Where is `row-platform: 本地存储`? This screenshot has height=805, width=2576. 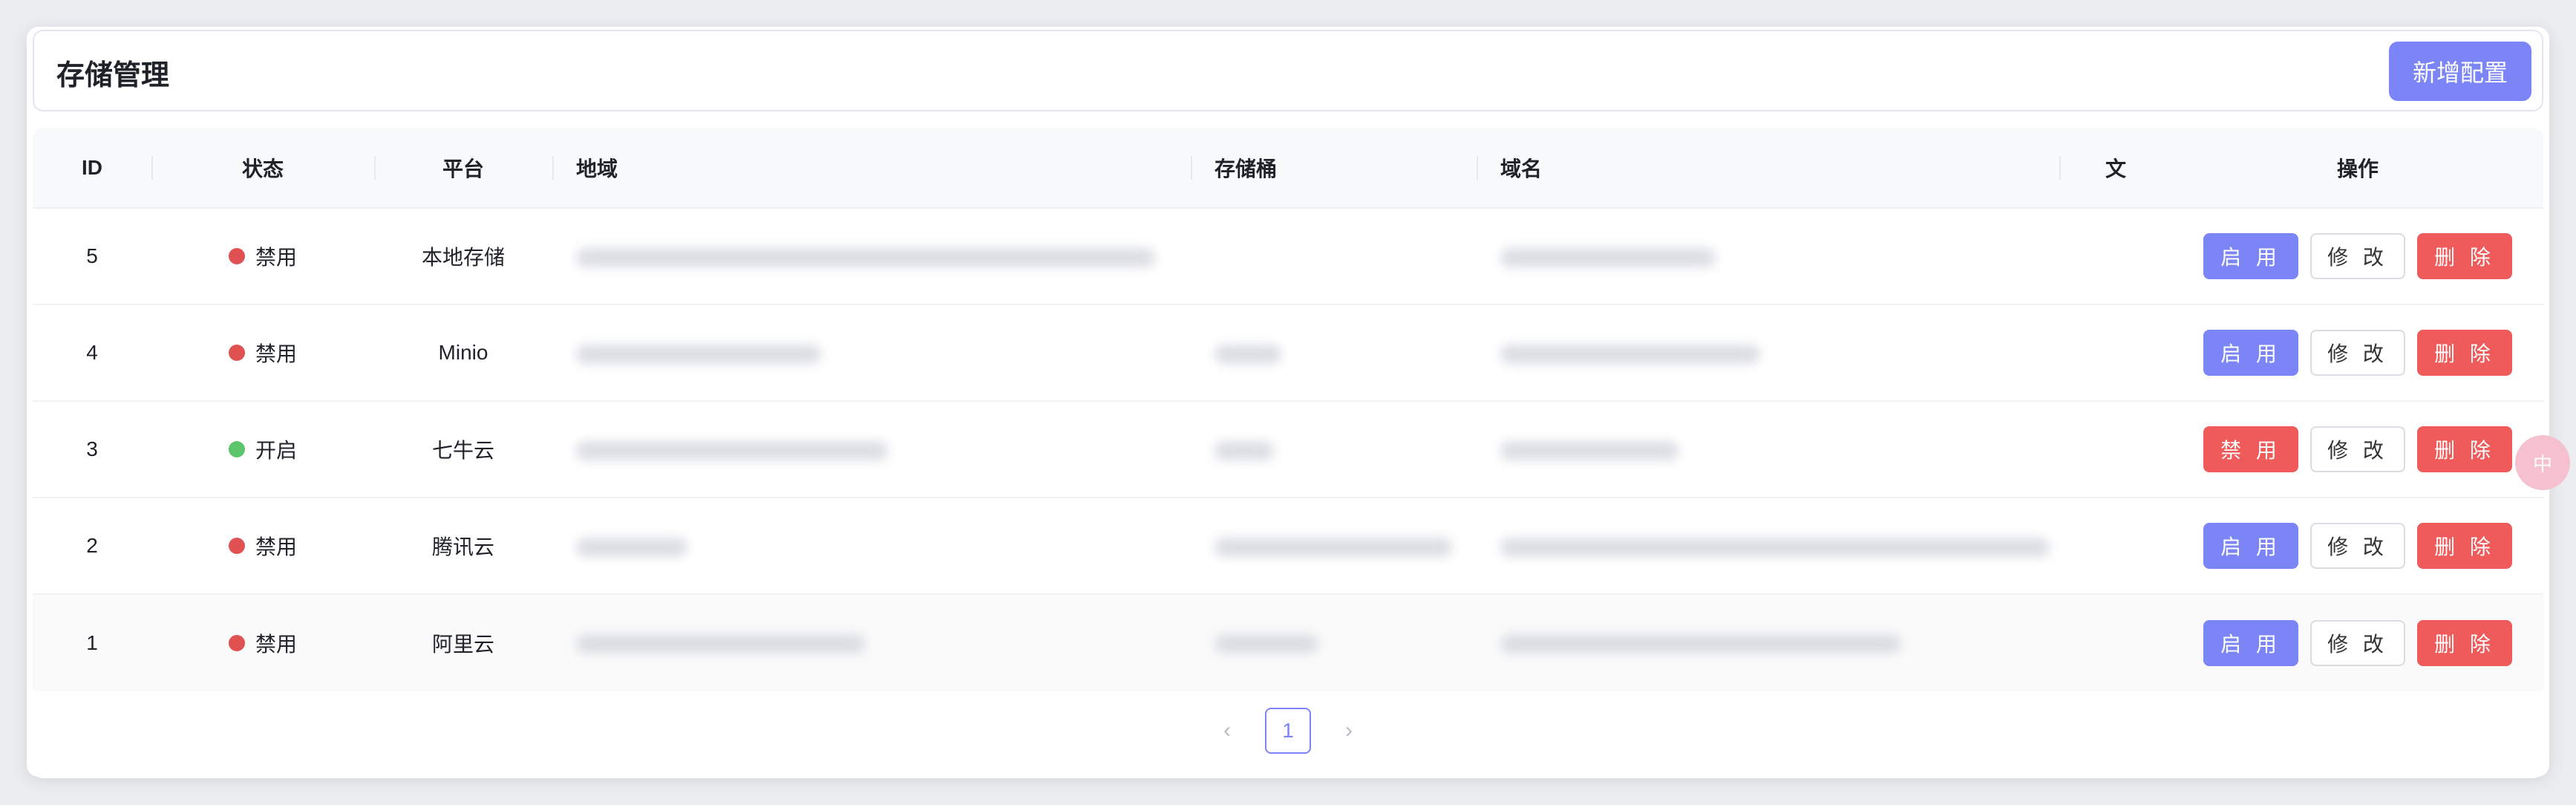 row-platform: 本地存储 is located at coordinates (463, 256).